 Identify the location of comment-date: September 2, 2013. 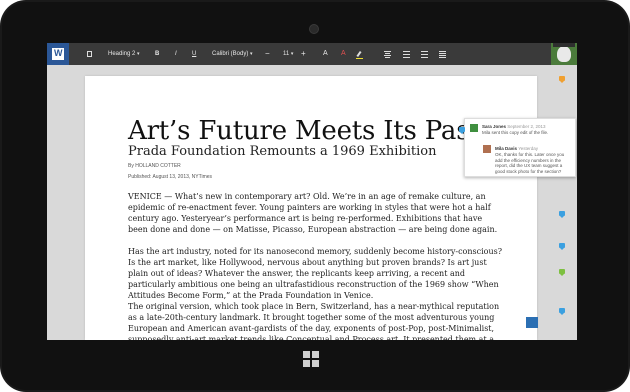
(526, 126).